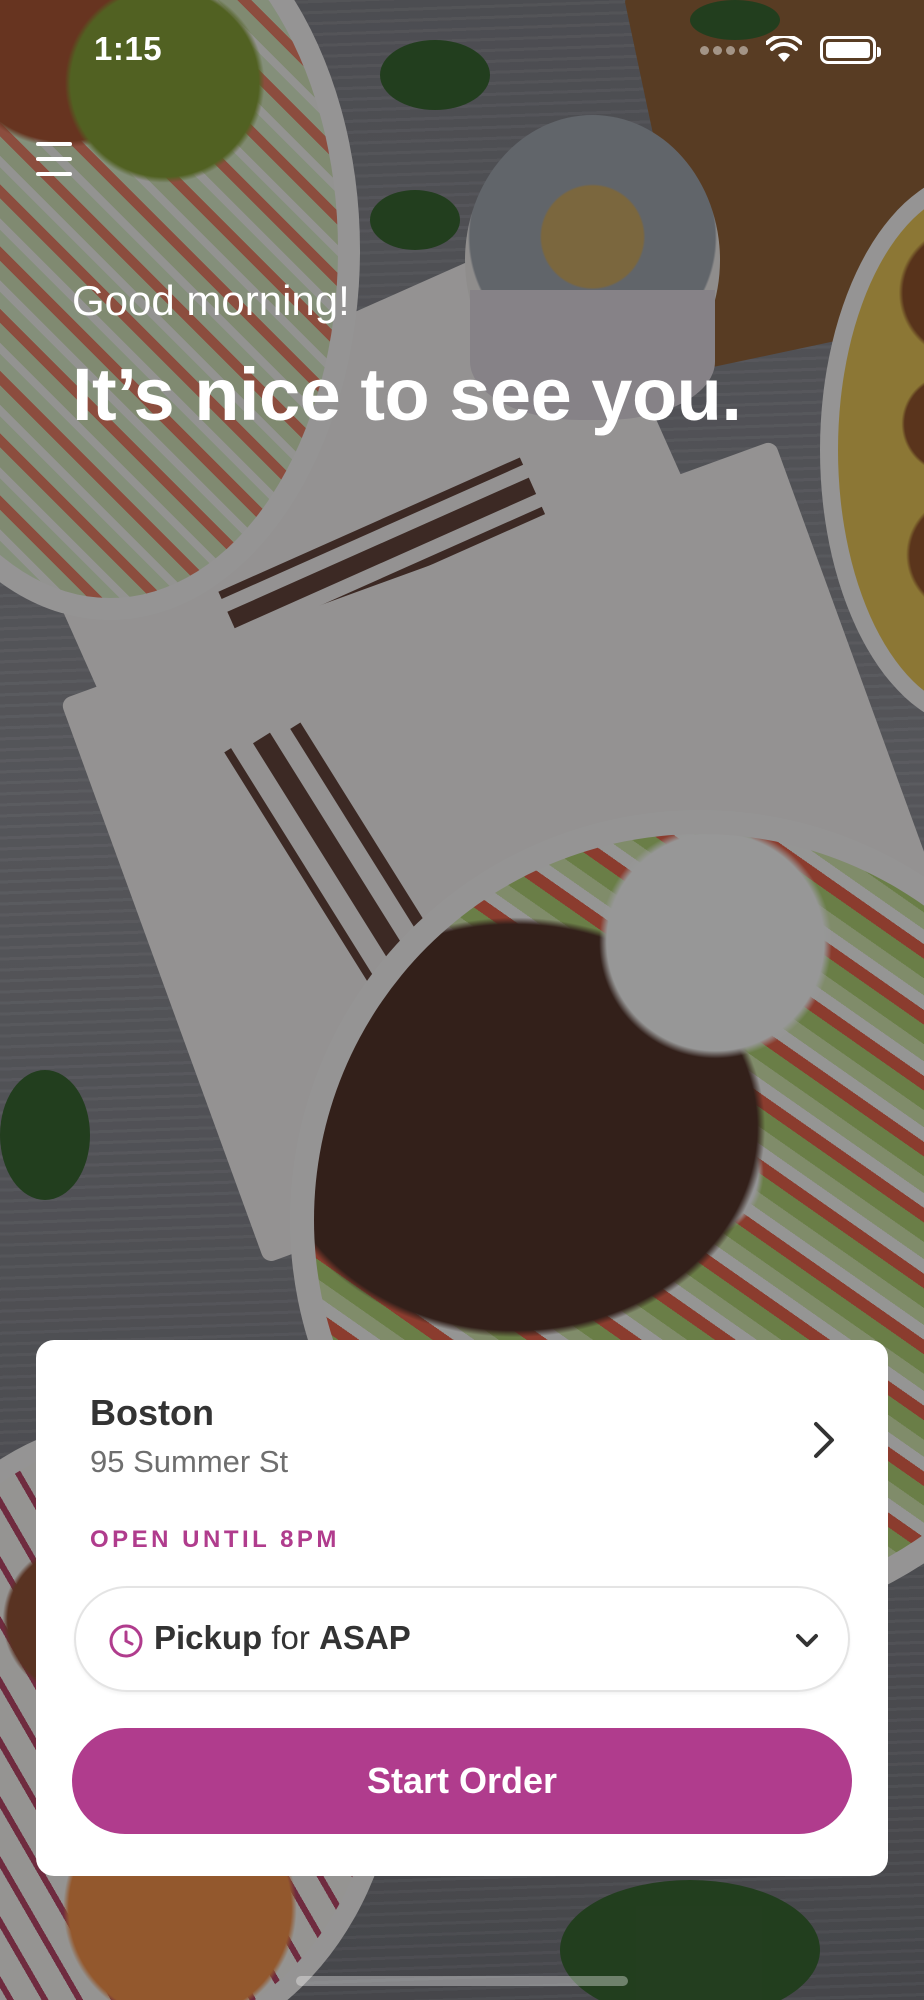  I want to click on location-city: Boston, so click(152, 1412).